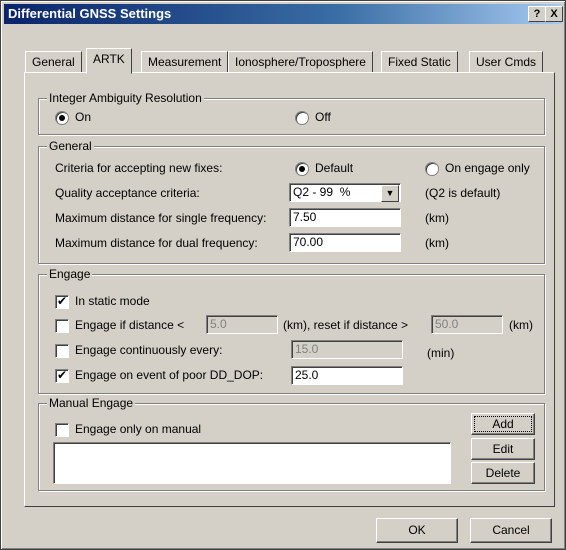 Image resolution: width=566 pixels, height=550 pixels. What do you see at coordinates (346, 325) in the screenshot?
I see `reset-distance-label: (km), reset if distance >` at bounding box center [346, 325].